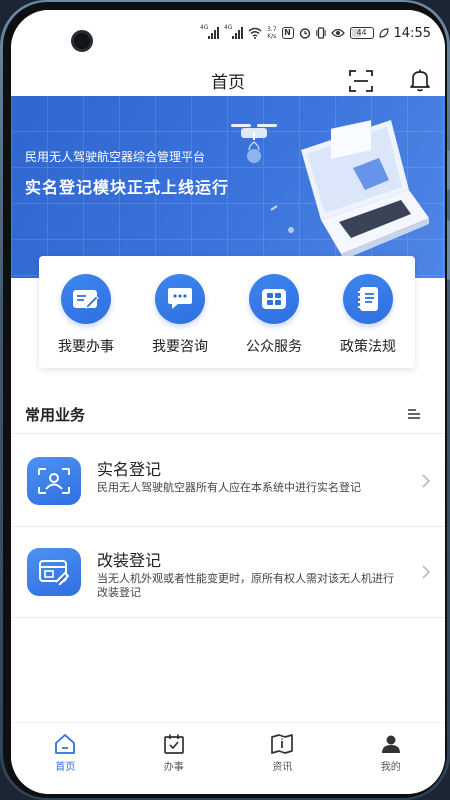  I want to click on banner-headline: 实名登记模块正式上线运行, so click(127, 187).